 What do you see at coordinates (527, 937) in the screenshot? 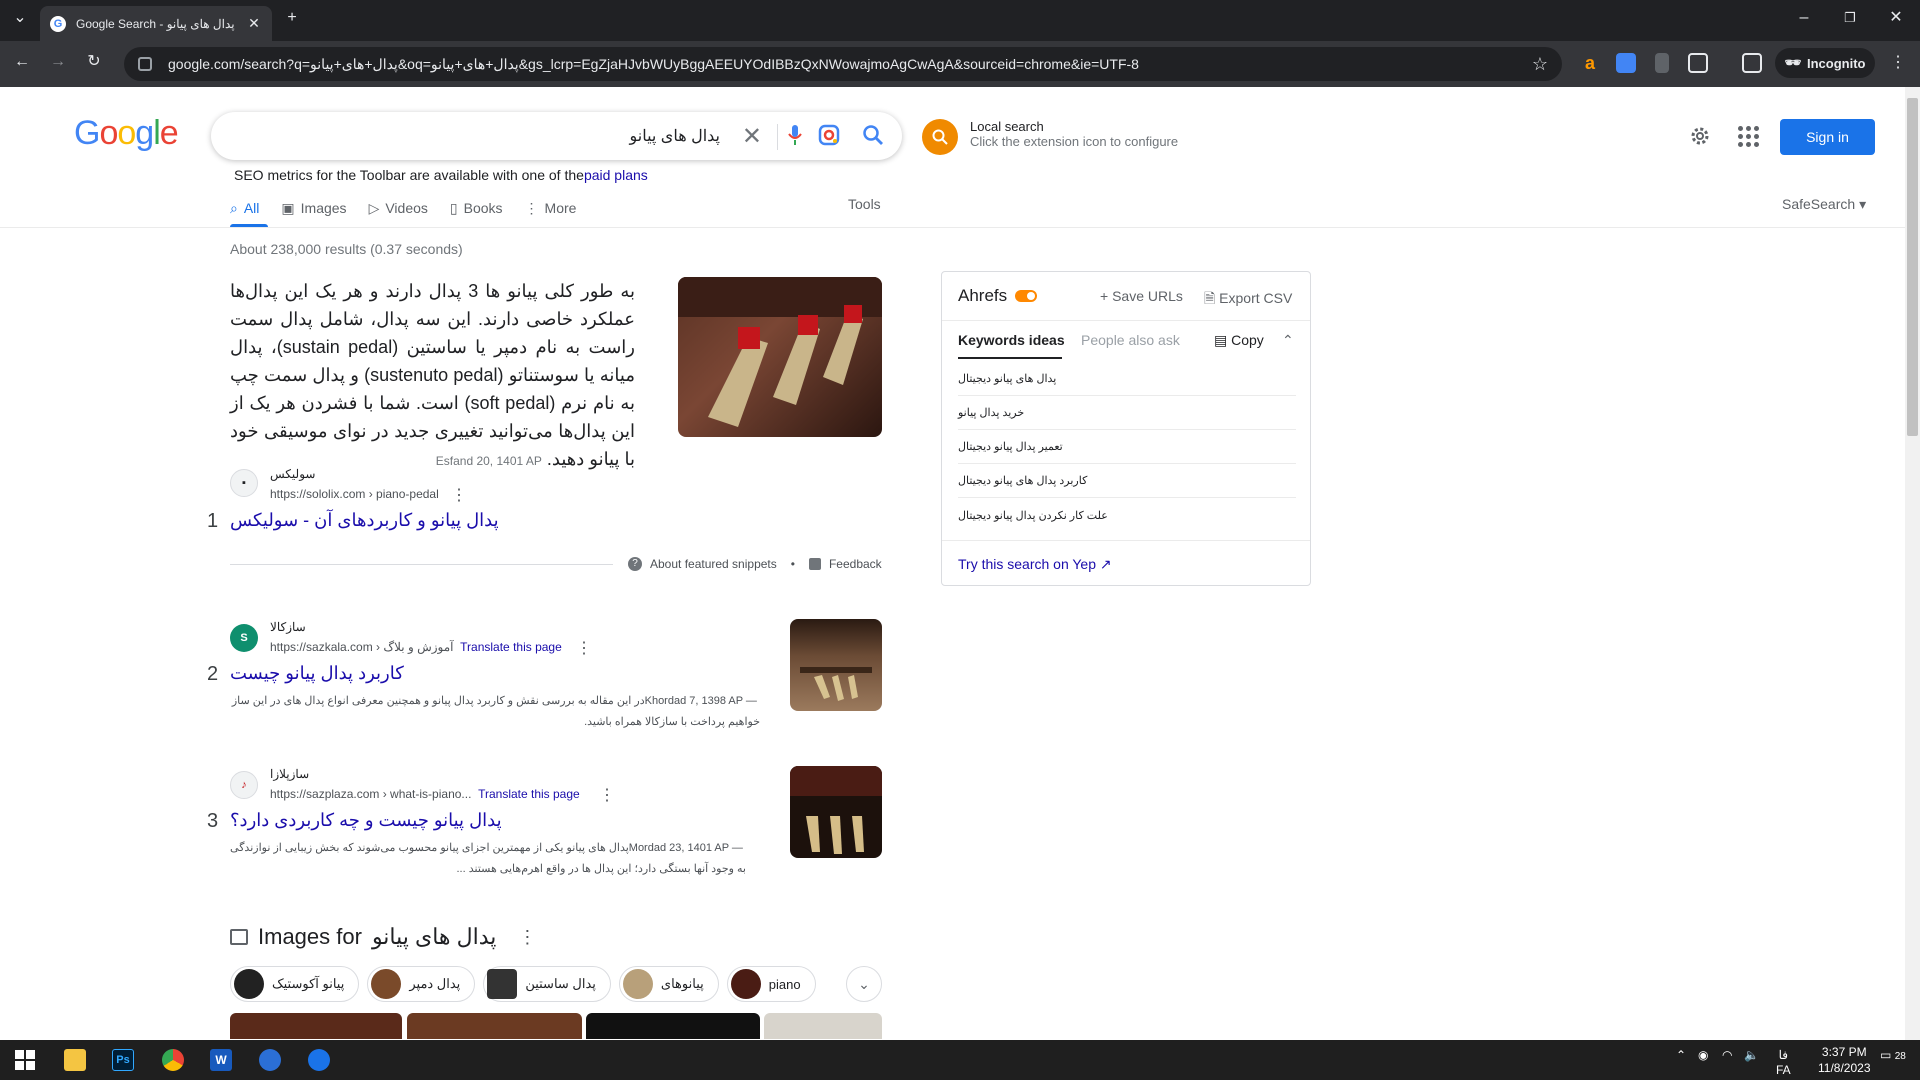
I see `images-menu-icon: ⋮` at bounding box center [527, 937].